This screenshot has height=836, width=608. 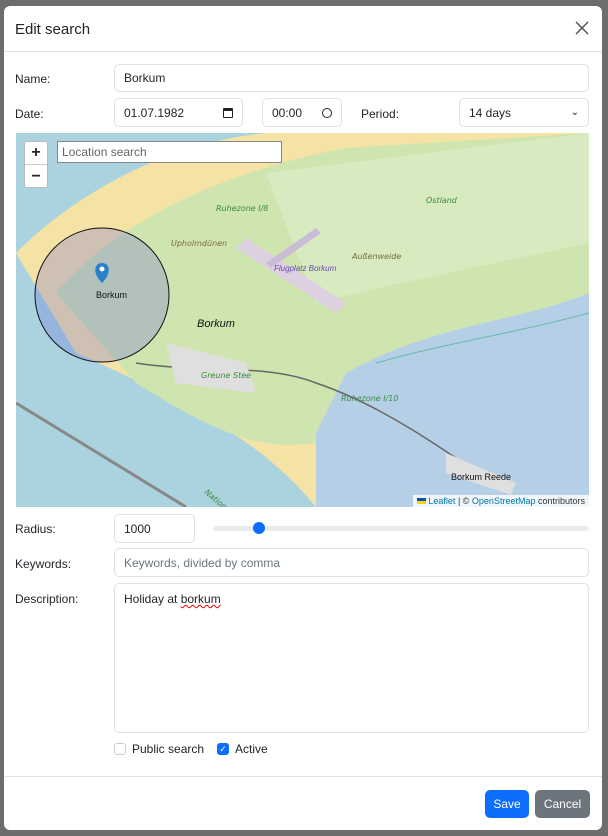 I want to click on period-label: Period:, so click(x=380, y=114).